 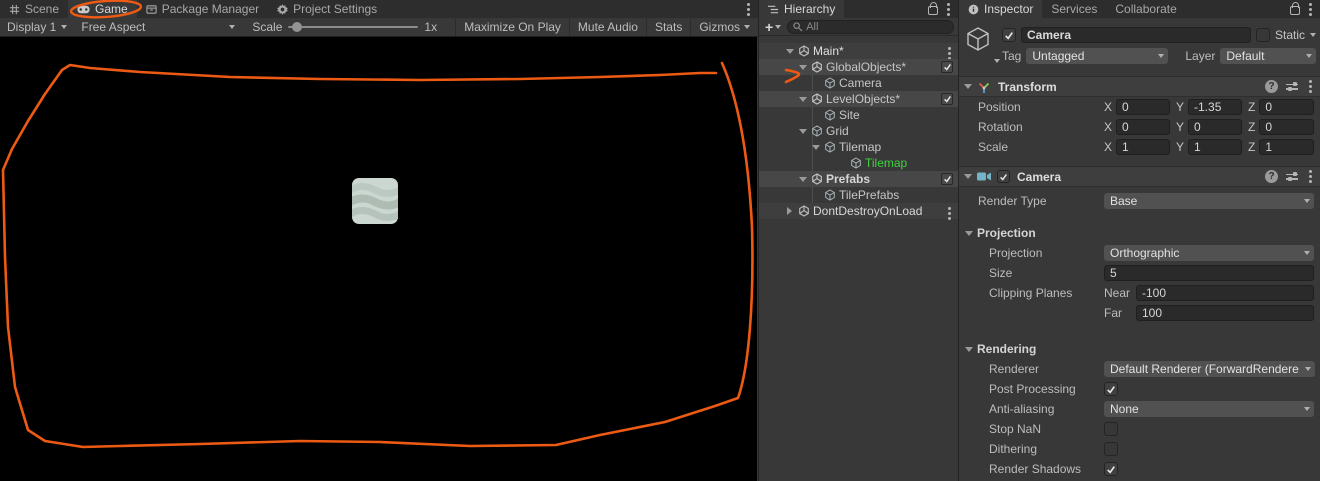 What do you see at coordinates (858, 115) in the screenshot?
I see `hierarchy-row-site: Site` at bounding box center [858, 115].